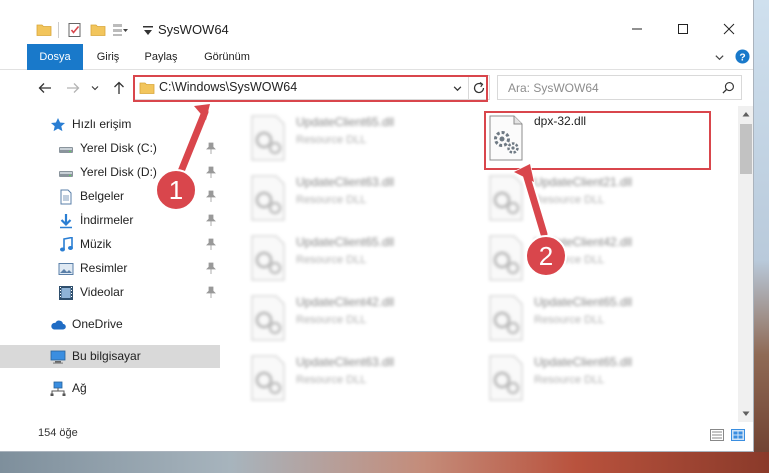 The height and width of the screenshot is (473, 769). I want to click on search-icon, so click(728, 87).